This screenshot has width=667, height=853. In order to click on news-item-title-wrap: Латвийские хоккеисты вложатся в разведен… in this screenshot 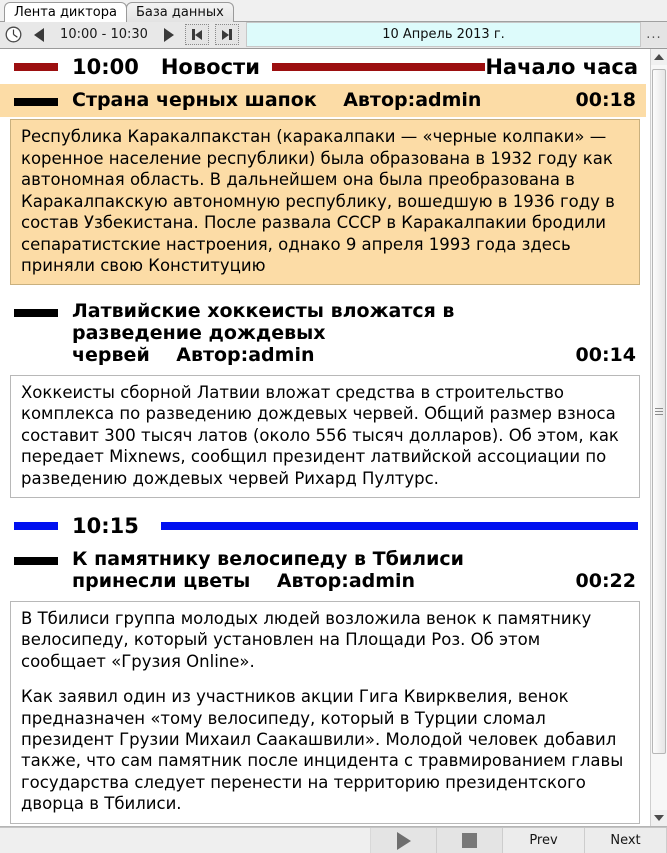, I will do `click(322, 334)`.